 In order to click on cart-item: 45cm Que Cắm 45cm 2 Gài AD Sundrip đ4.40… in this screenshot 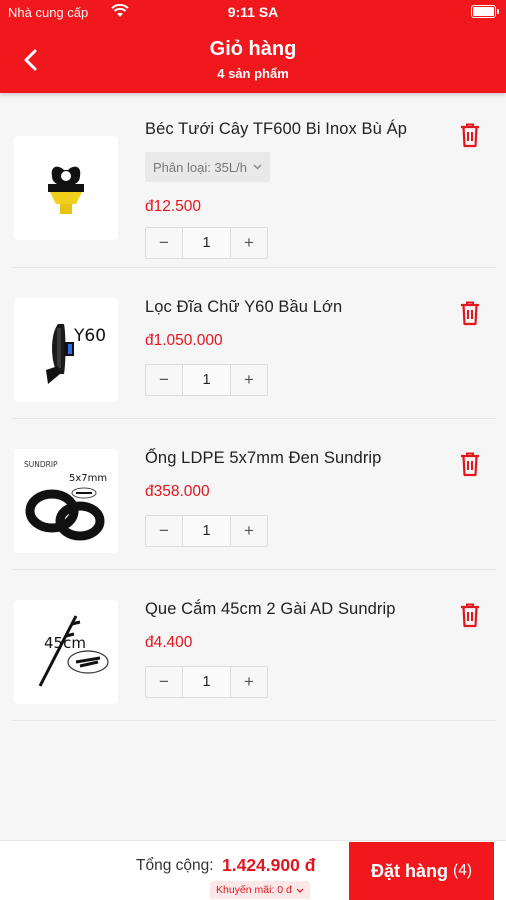, I will do `click(254, 654)`.